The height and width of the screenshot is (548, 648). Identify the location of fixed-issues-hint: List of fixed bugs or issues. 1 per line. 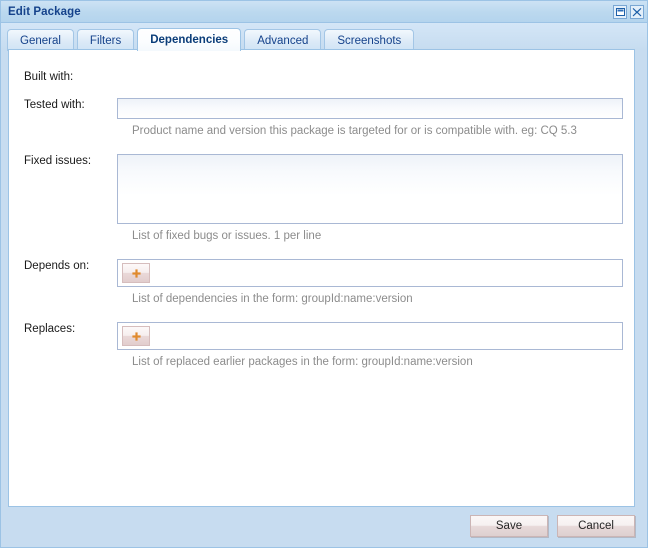
(227, 236).